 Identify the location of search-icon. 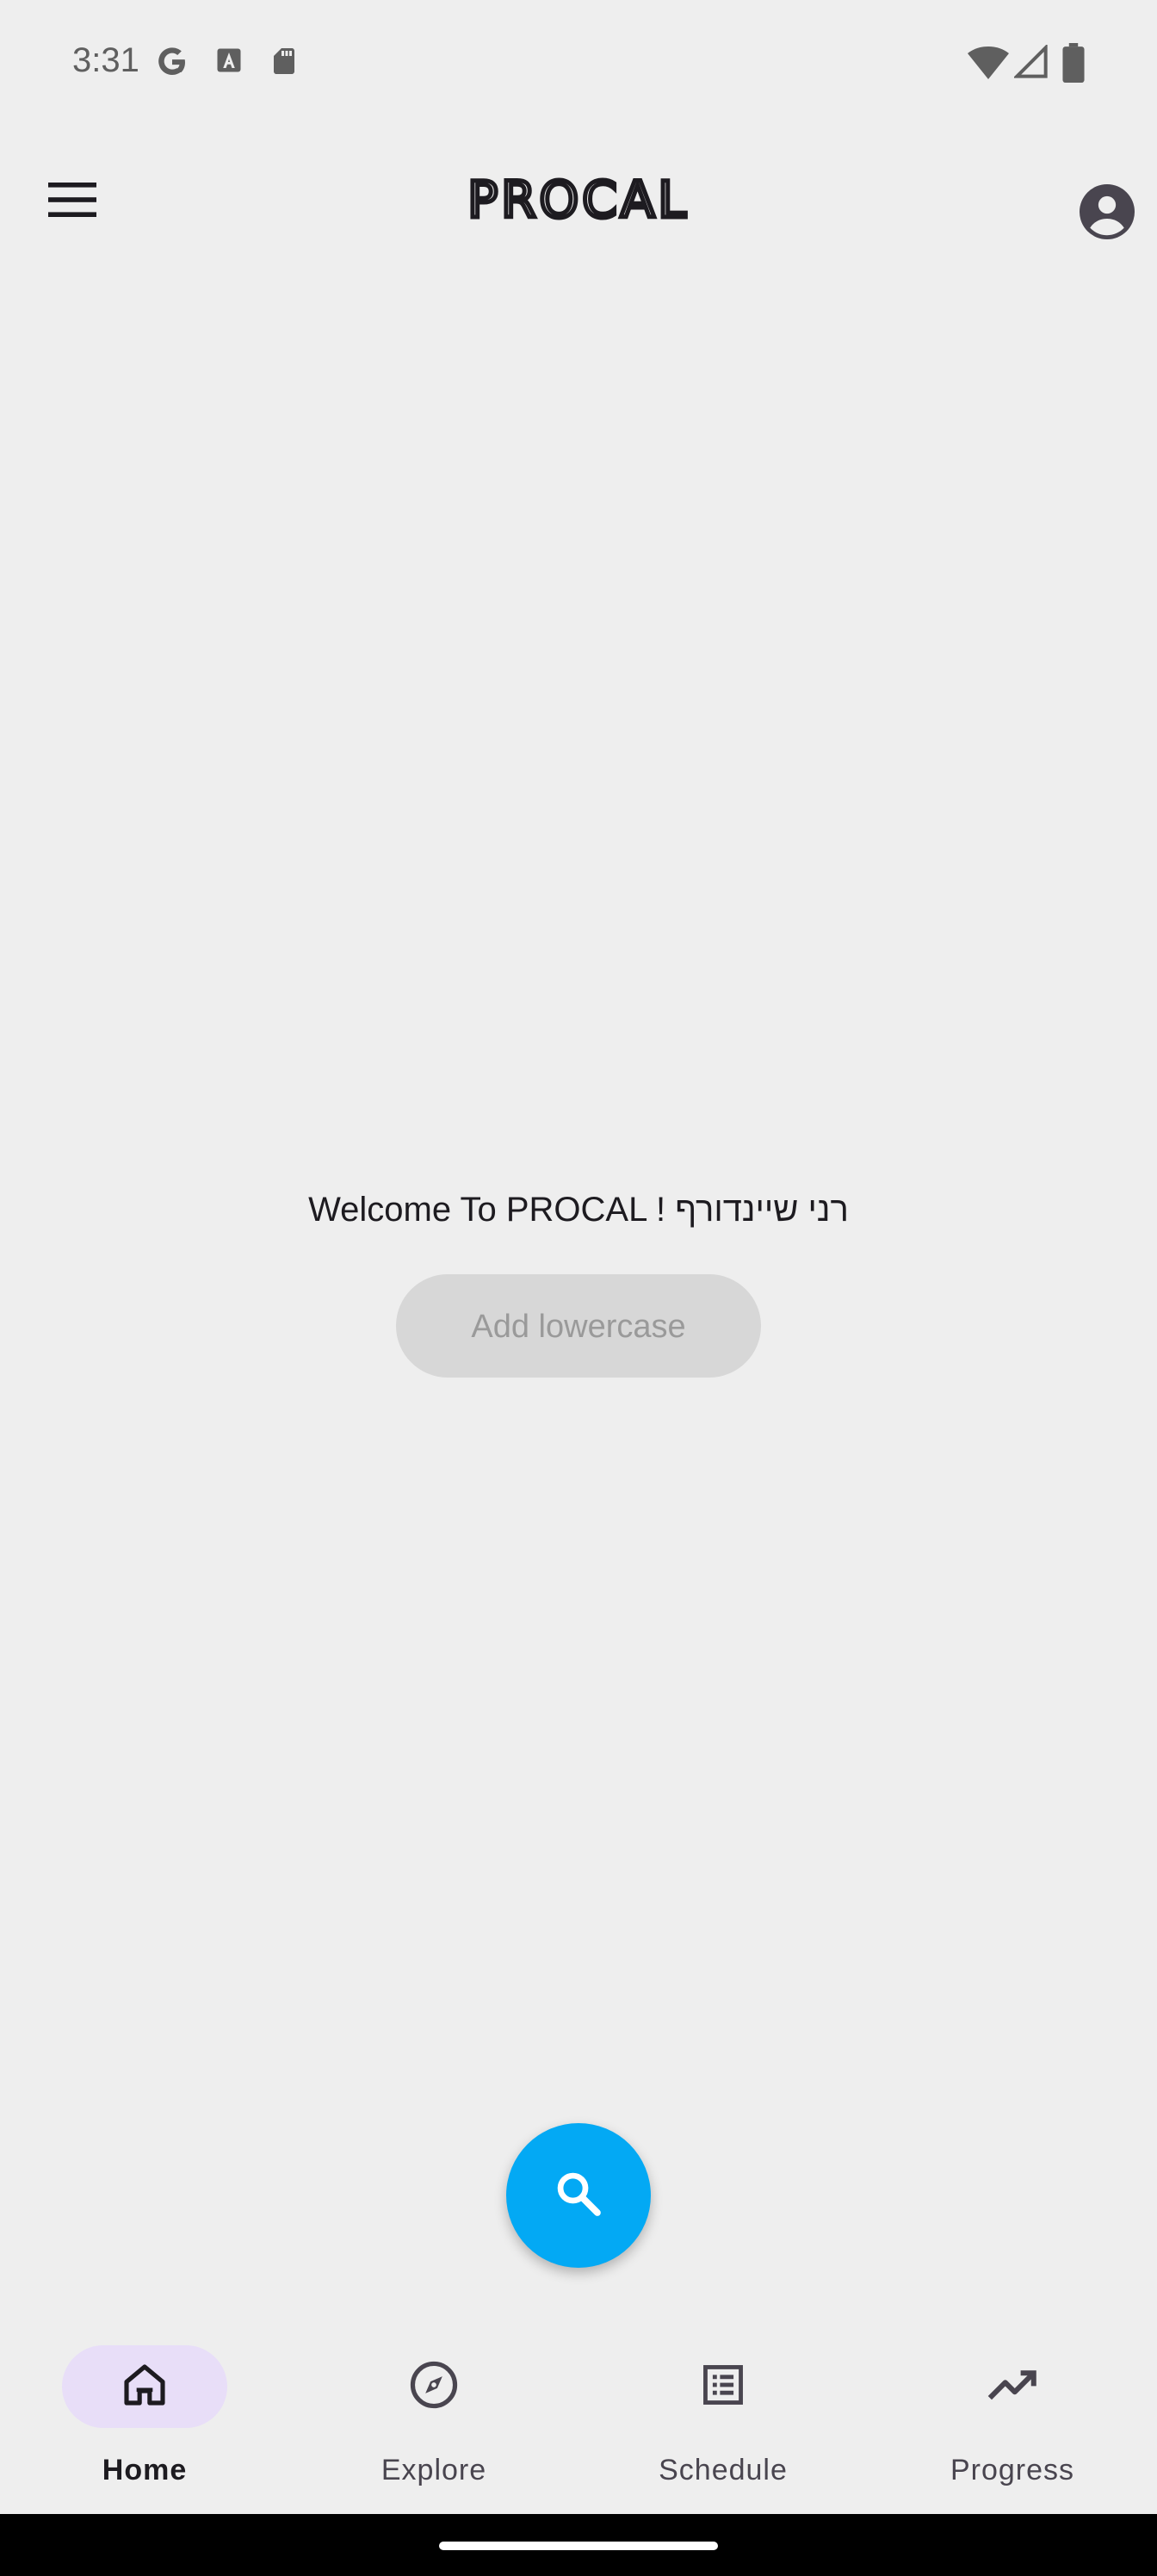
(579, 2196).